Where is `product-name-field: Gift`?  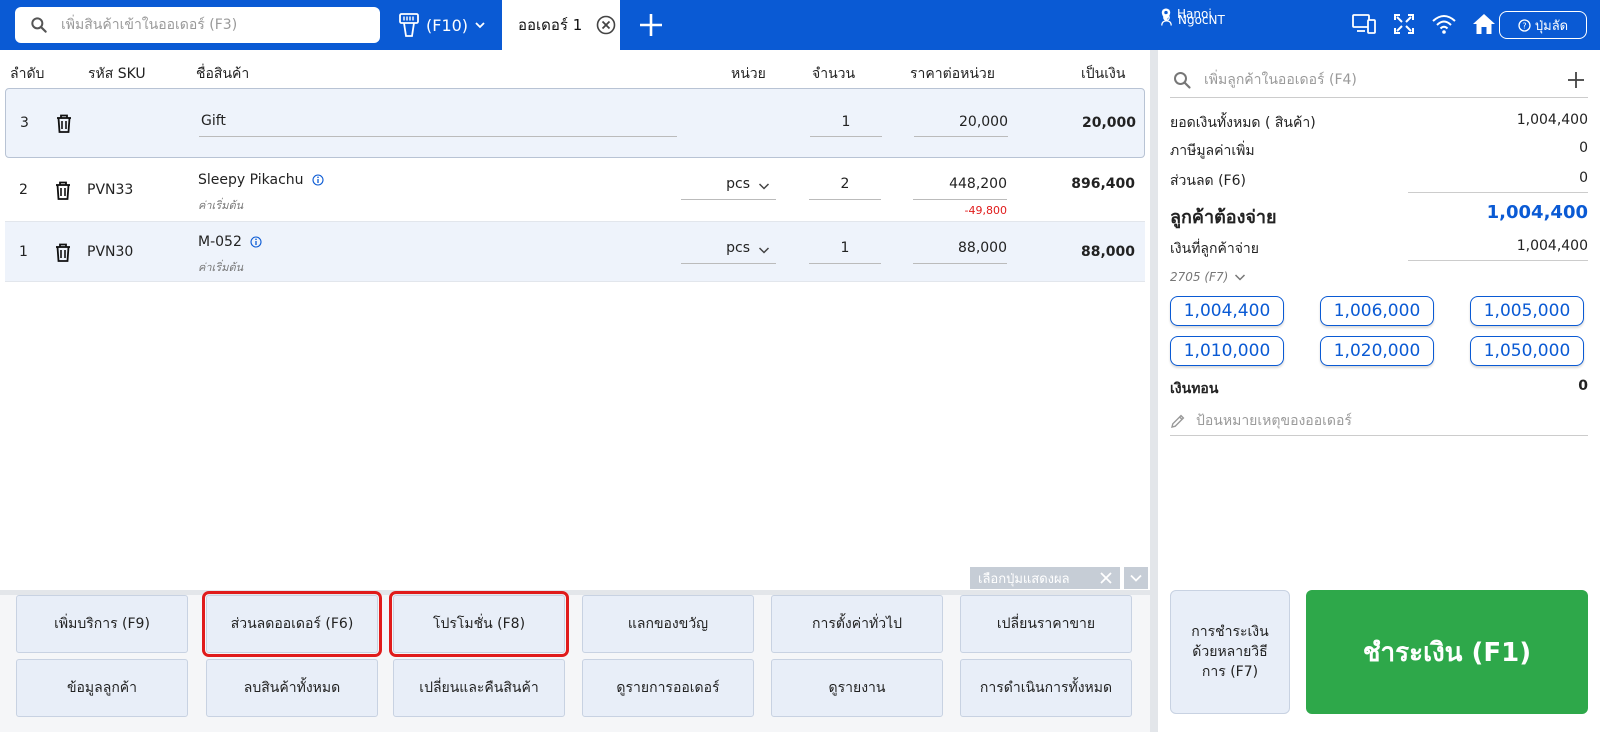 product-name-field: Gift is located at coordinates (438, 122).